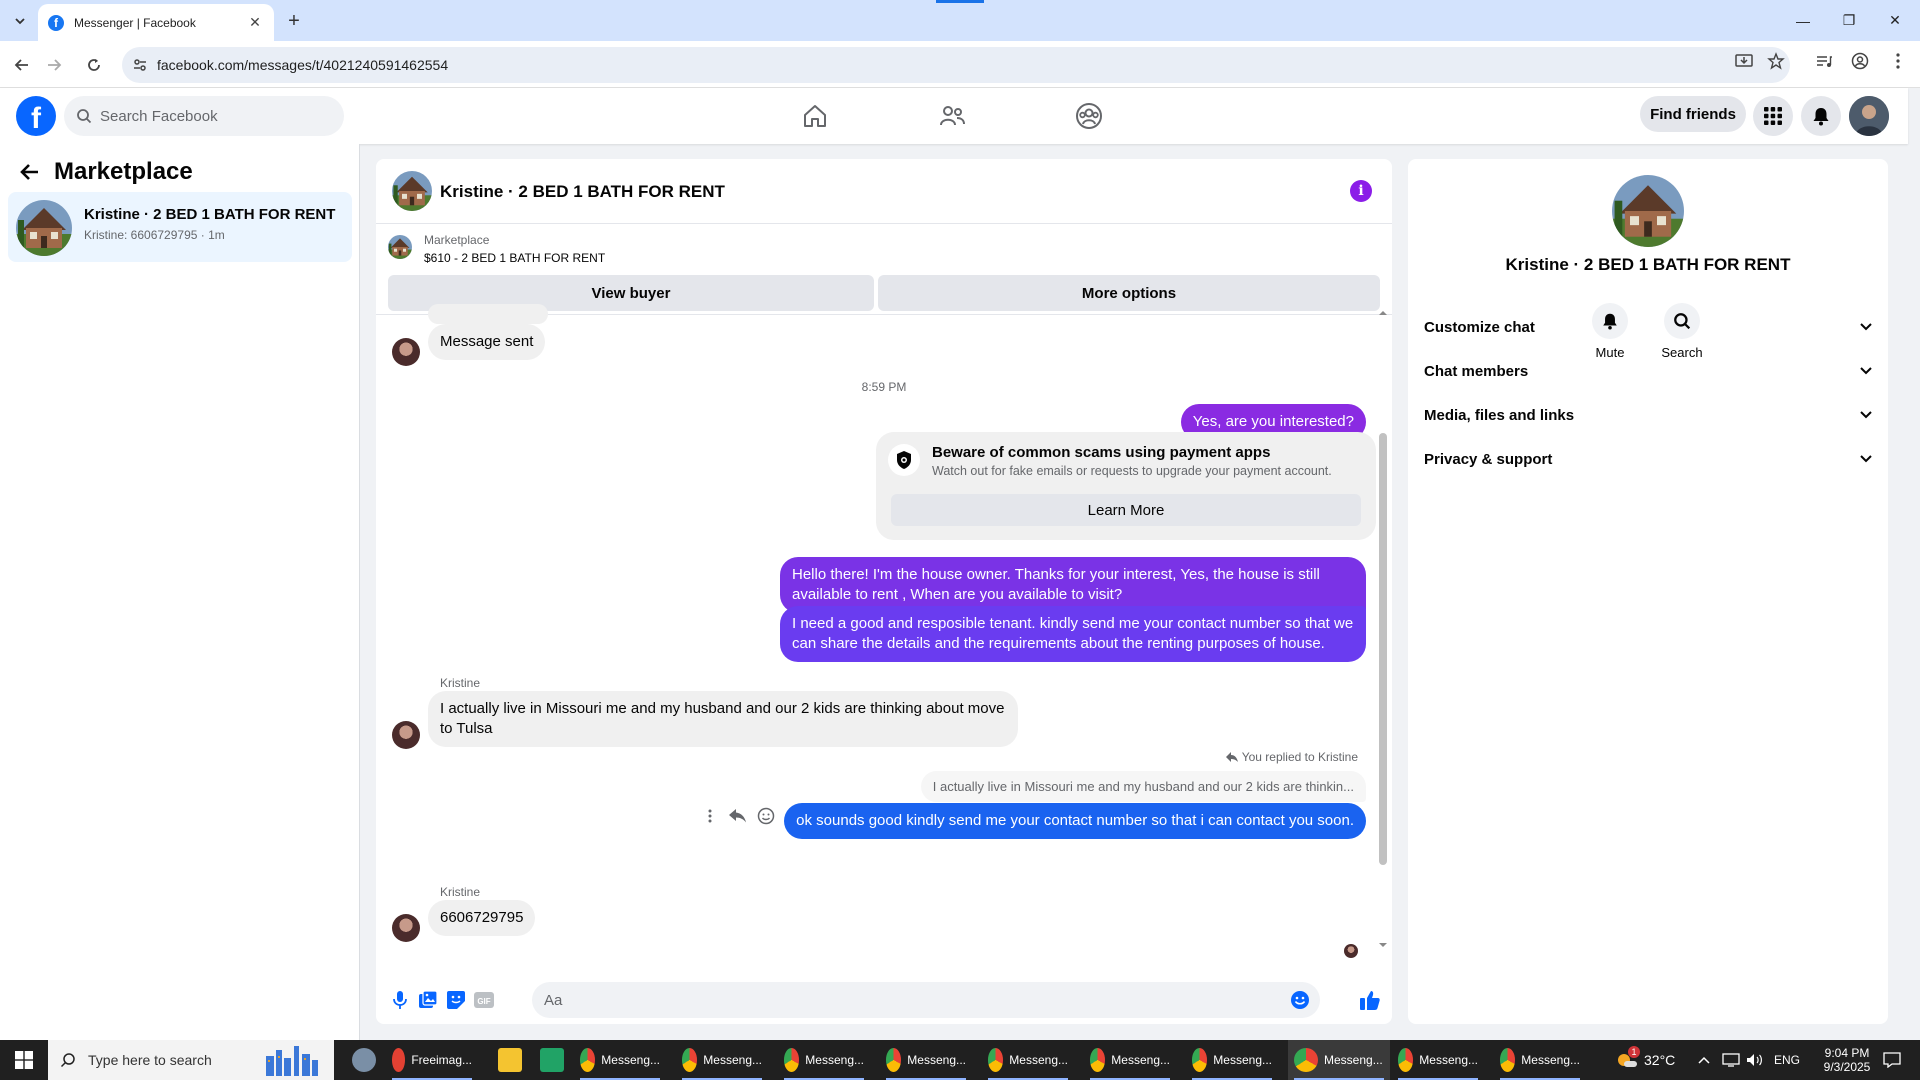 The width and height of the screenshot is (1920, 1080). I want to click on message-bubble-incoming: Message sent, so click(487, 342).